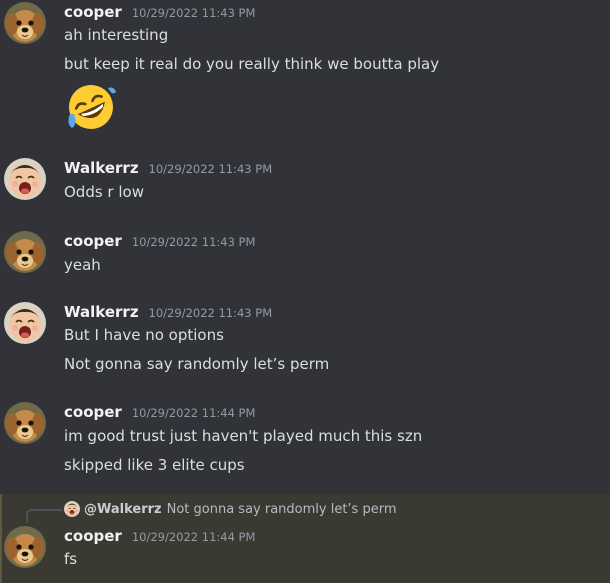 The width and height of the screenshot is (610, 583). I want to click on message-text: yeah, so click(82, 265).